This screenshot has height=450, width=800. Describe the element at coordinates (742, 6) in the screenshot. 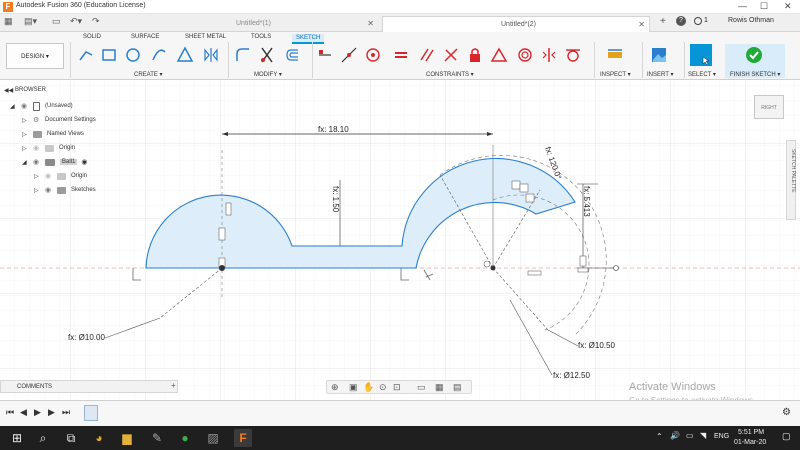

I see `minimize-icon: —` at that location.